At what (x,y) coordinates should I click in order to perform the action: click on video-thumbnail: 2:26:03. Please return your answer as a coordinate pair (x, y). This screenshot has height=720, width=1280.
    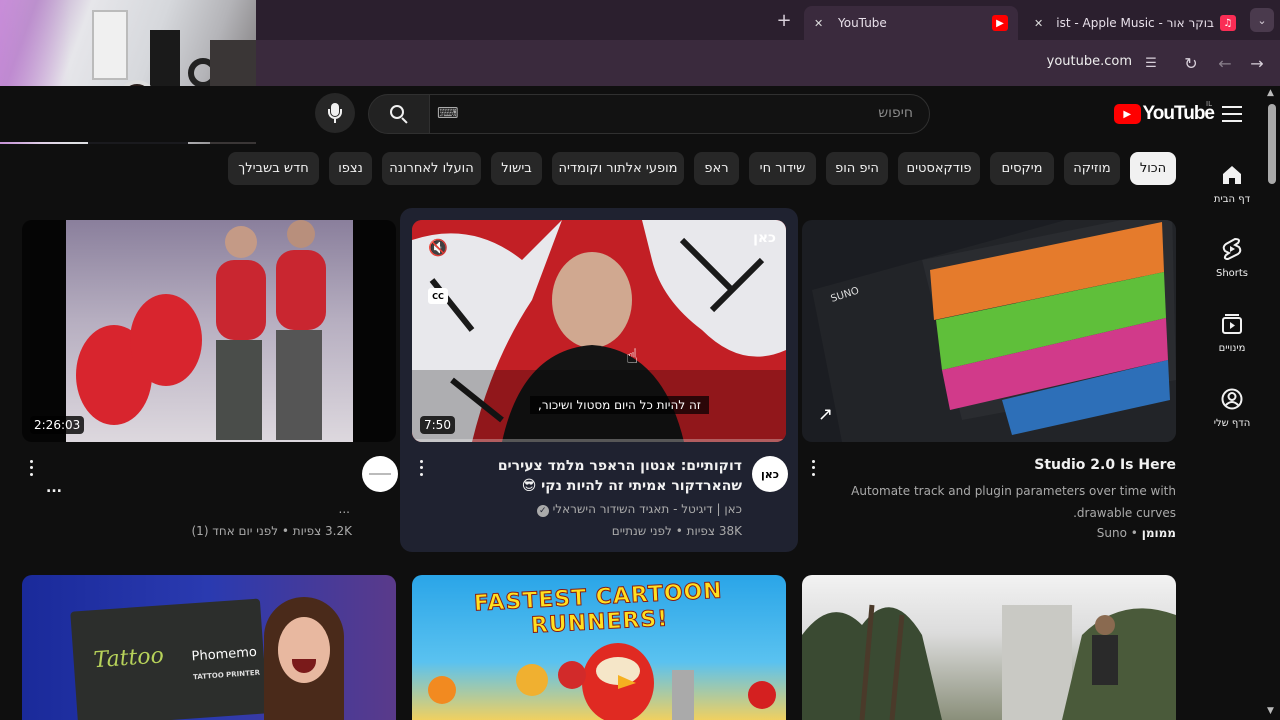
    Looking at the image, I should click on (209, 331).